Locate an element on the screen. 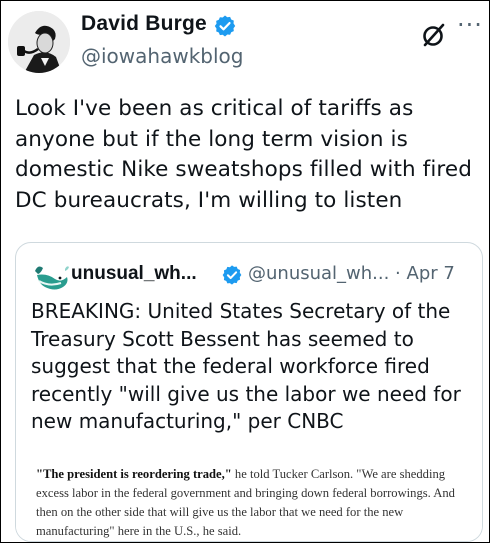  more-horizontal-icon: ··· is located at coordinates (470, 25).